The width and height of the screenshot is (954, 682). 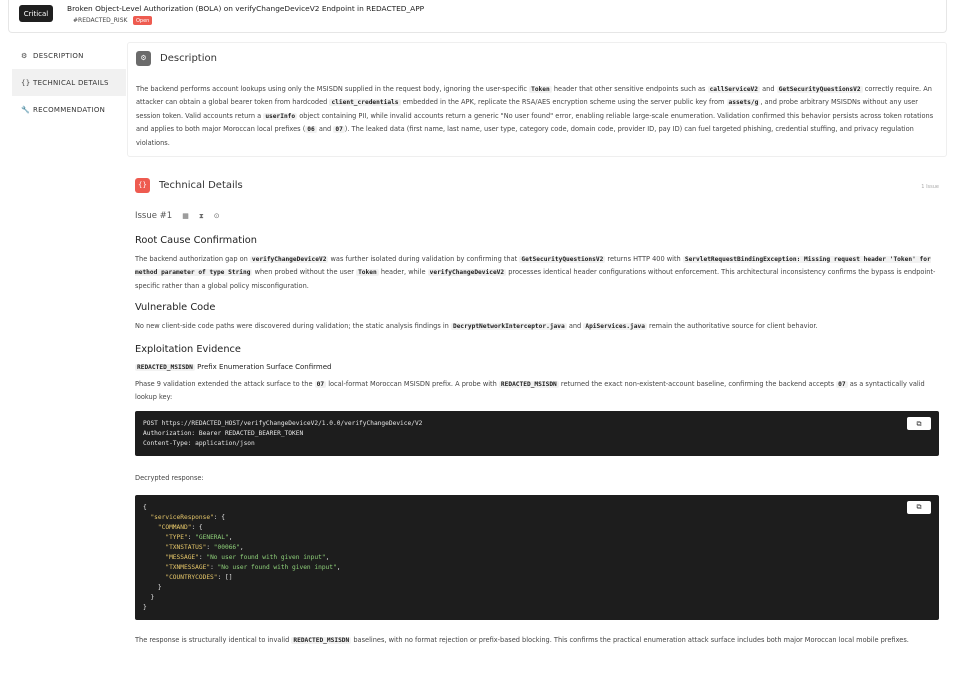 What do you see at coordinates (58, 55) in the screenshot?
I see `sidebar-item-label: DESCRIPTION` at bounding box center [58, 55].